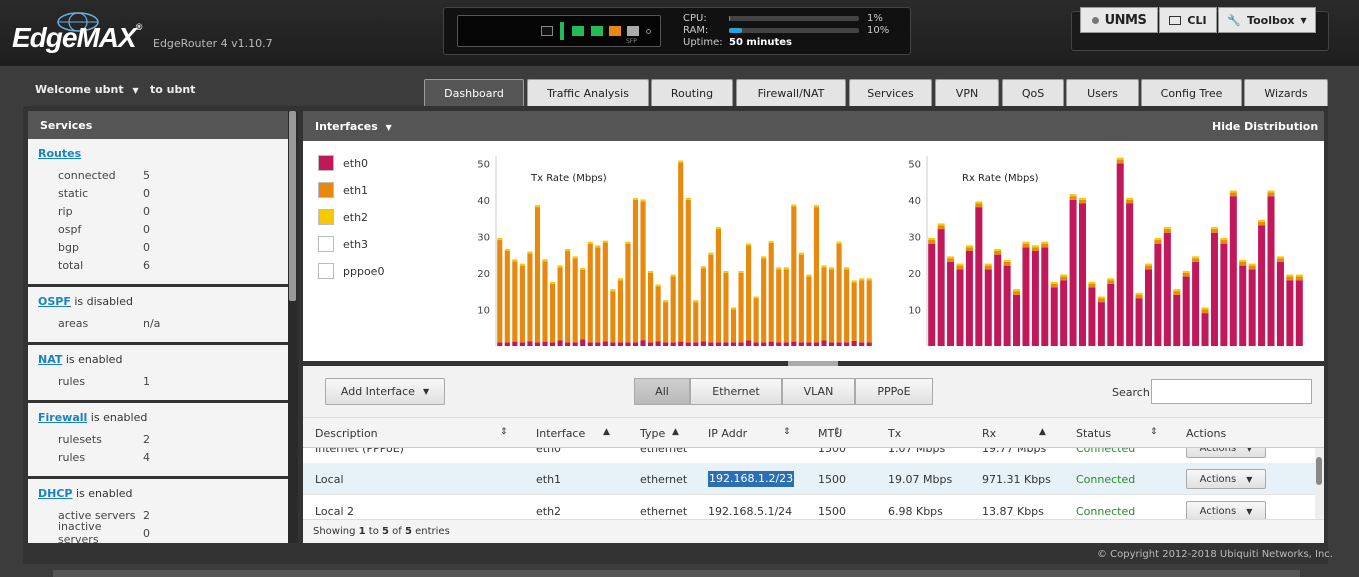 This screenshot has height=577, width=1359. What do you see at coordinates (791, 93) in the screenshot?
I see `tab-firewall-nat: Firewall/NAT` at bounding box center [791, 93].